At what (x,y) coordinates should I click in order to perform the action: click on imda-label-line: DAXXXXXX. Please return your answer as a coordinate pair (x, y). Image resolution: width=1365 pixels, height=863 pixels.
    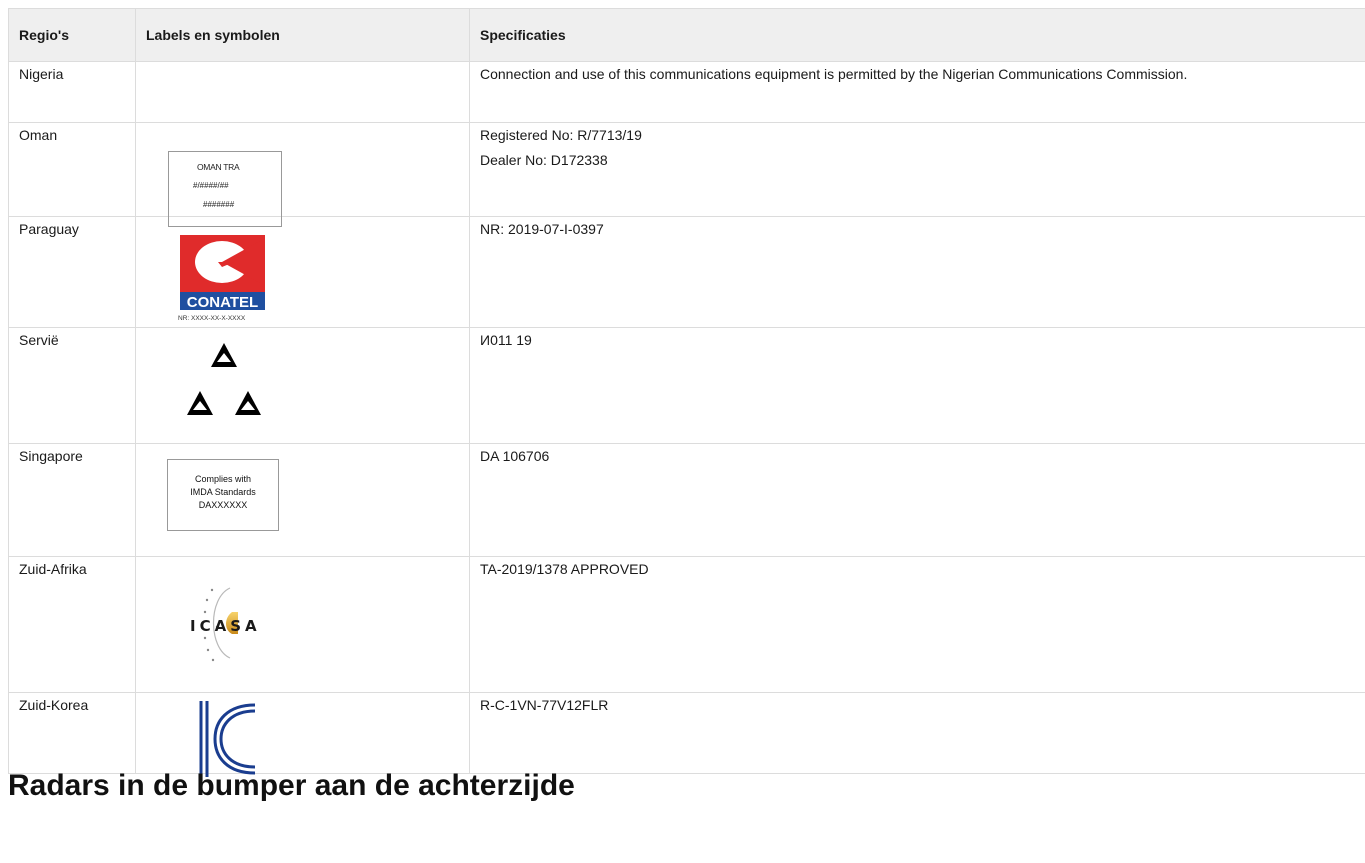
    Looking at the image, I should click on (223, 505).